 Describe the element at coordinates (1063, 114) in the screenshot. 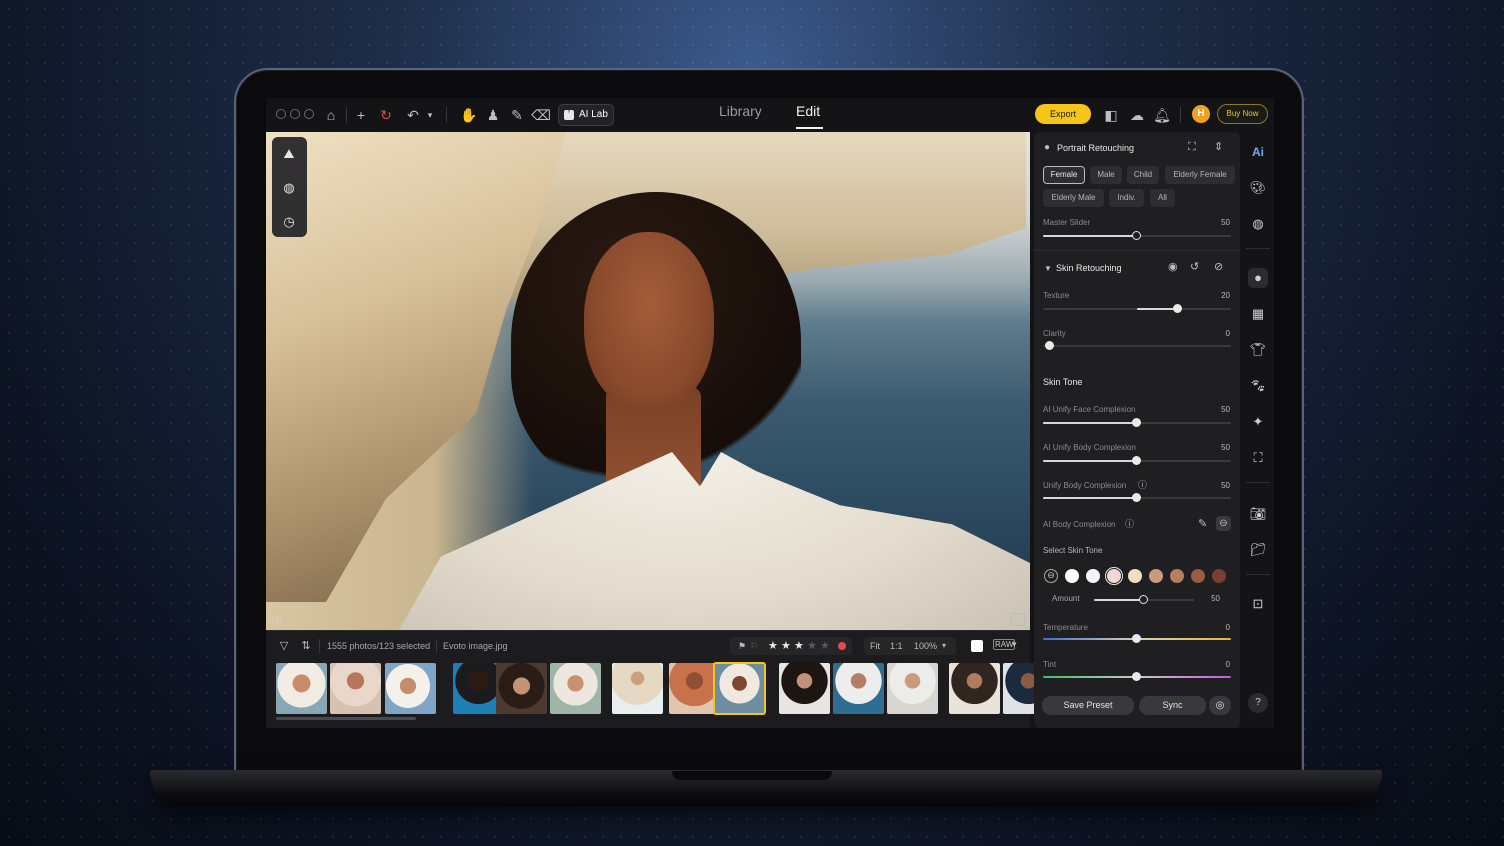

I see `export-button: Export` at that location.